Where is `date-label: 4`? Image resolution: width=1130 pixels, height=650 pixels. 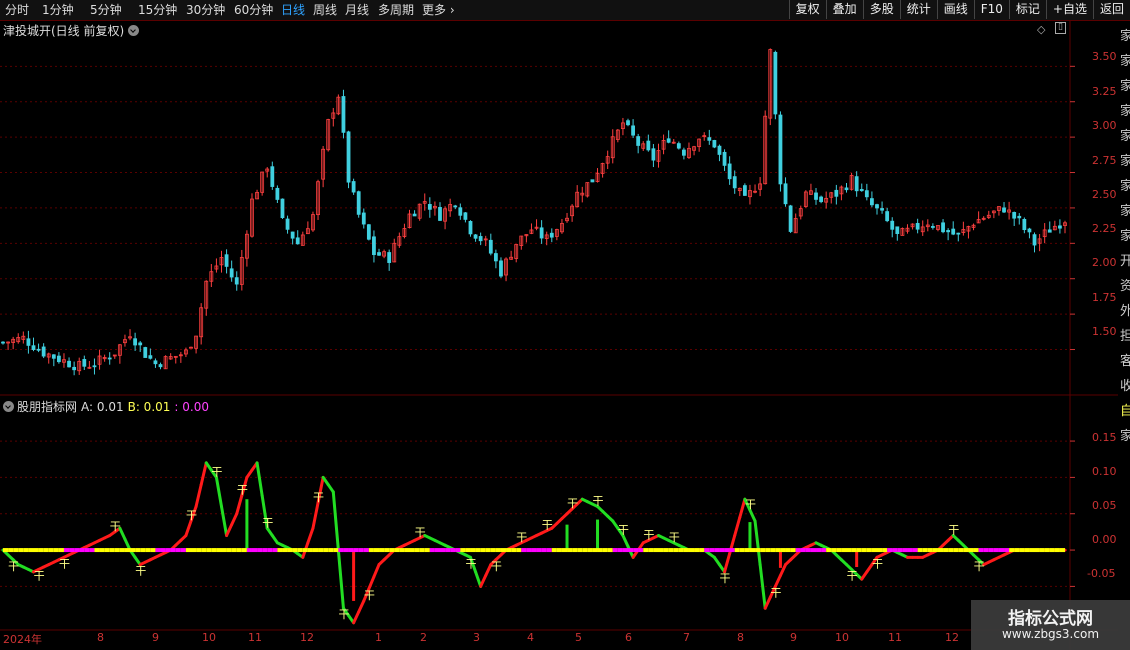 date-label: 4 is located at coordinates (530, 637).